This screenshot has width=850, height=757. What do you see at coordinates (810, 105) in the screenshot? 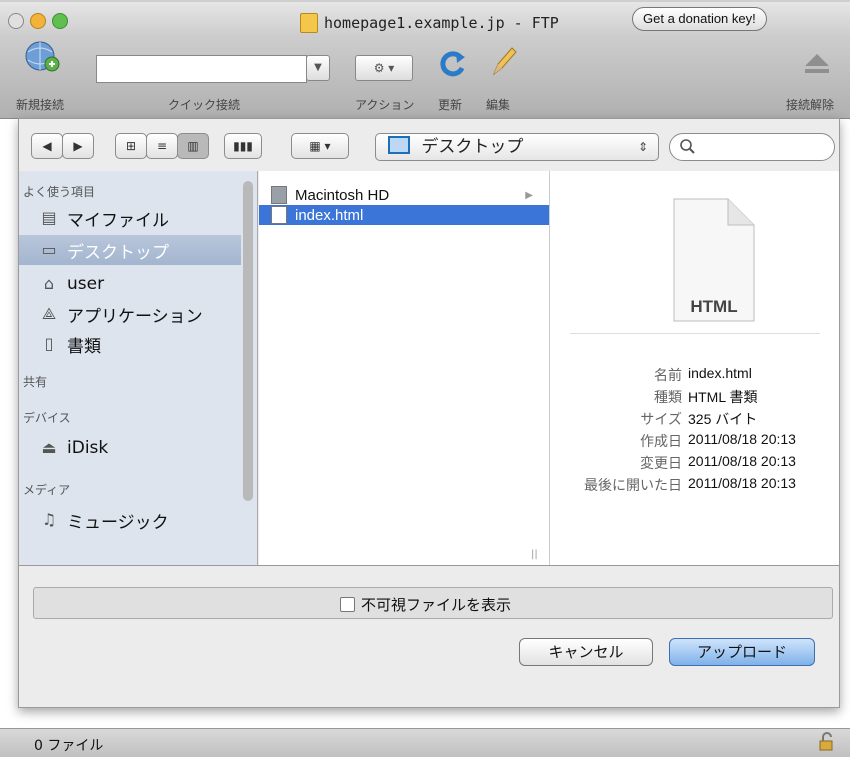
I see `disconnect-label: 接続解除` at bounding box center [810, 105].